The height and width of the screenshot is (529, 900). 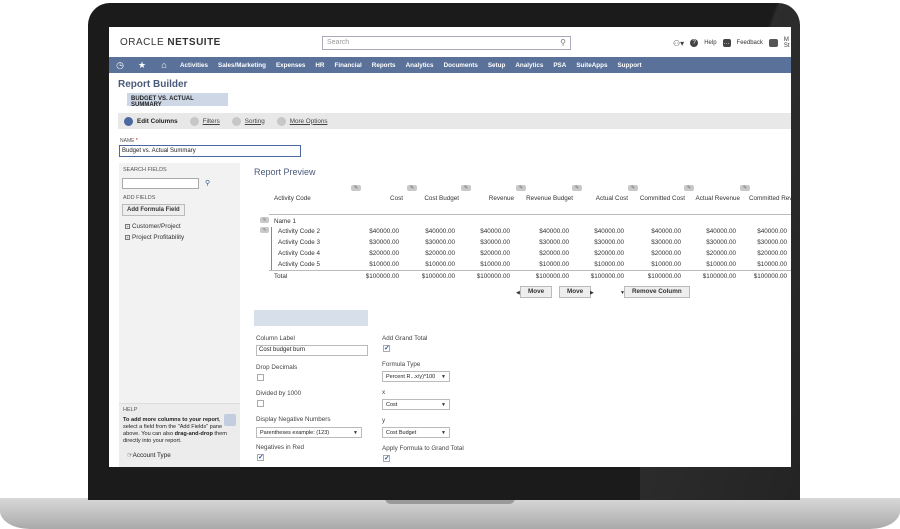 What do you see at coordinates (629, 65) in the screenshot?
I see `nav-support: Support` at bounding box center [629, 65].